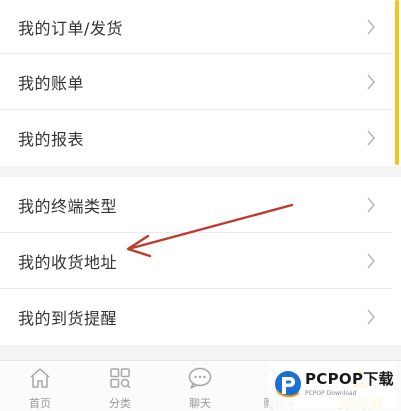 This screenshot has height=411, width=401. What do you see at coordinates (196, 317) in the screenshot?
I see `menu-item-arrival-reminder: 我的到货提醒` at bounding box center [196, 317].